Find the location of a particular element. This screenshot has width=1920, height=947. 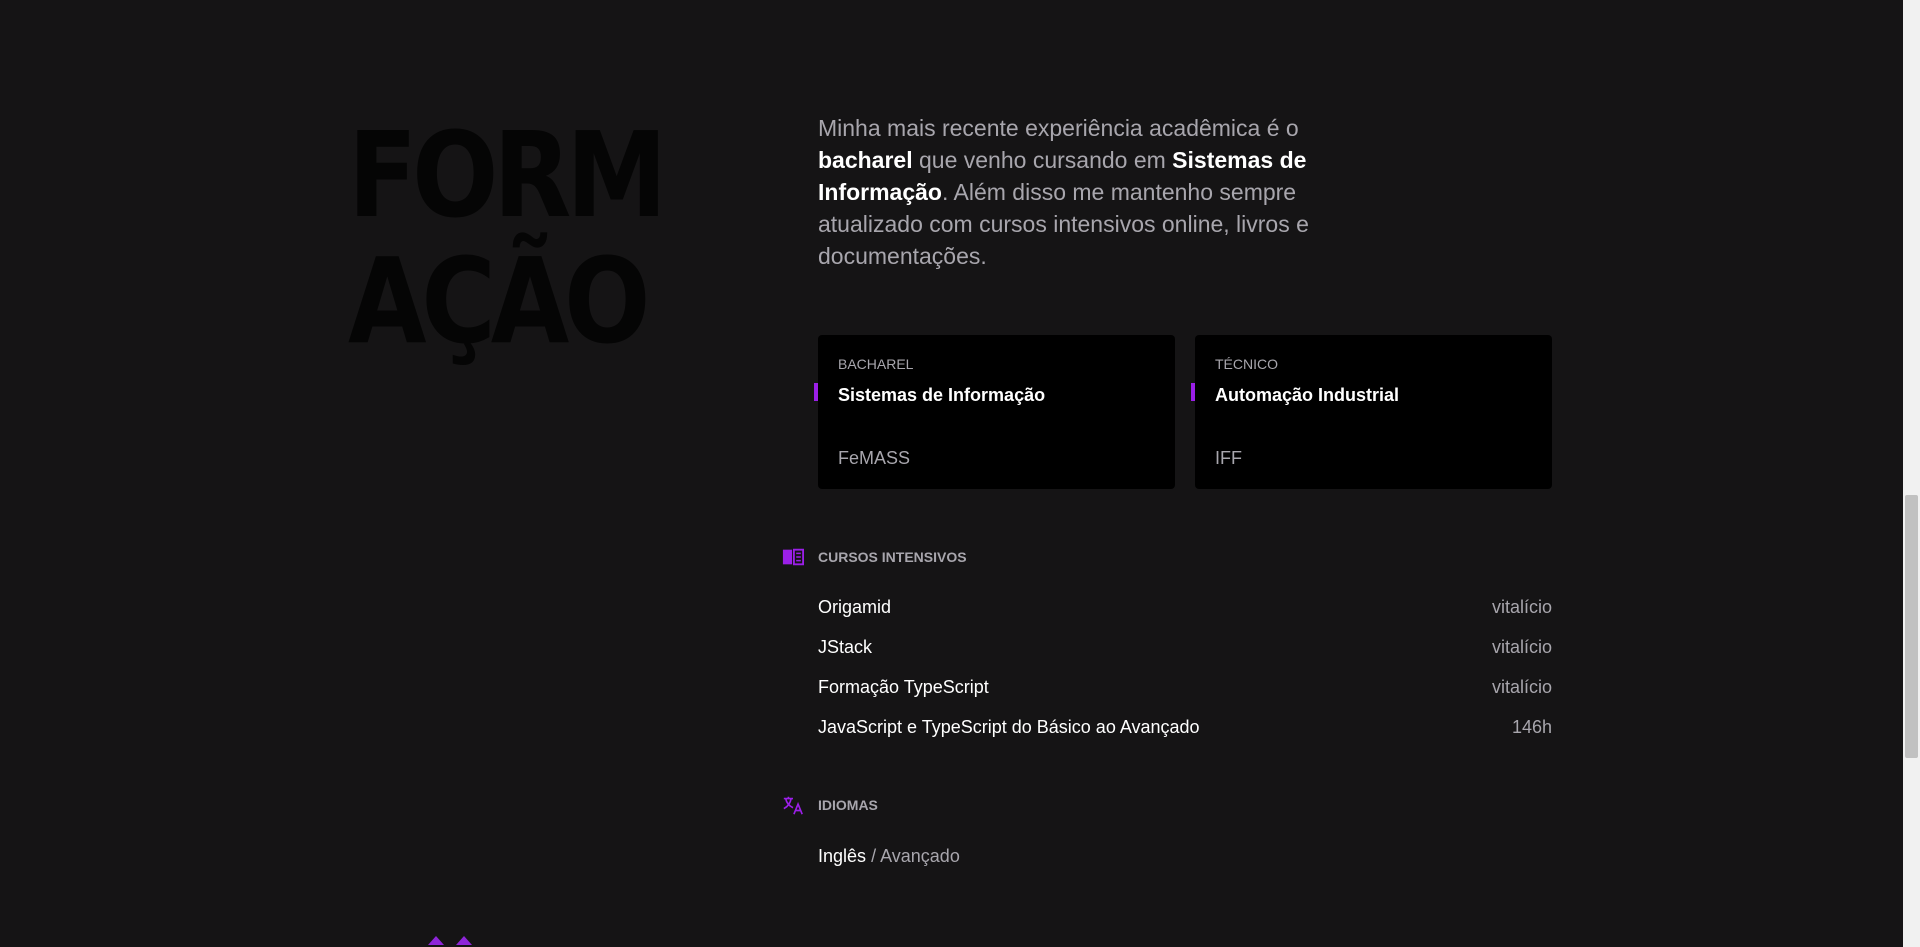

degree-title: Automação Industrial is located at coordinates (1307, 395).